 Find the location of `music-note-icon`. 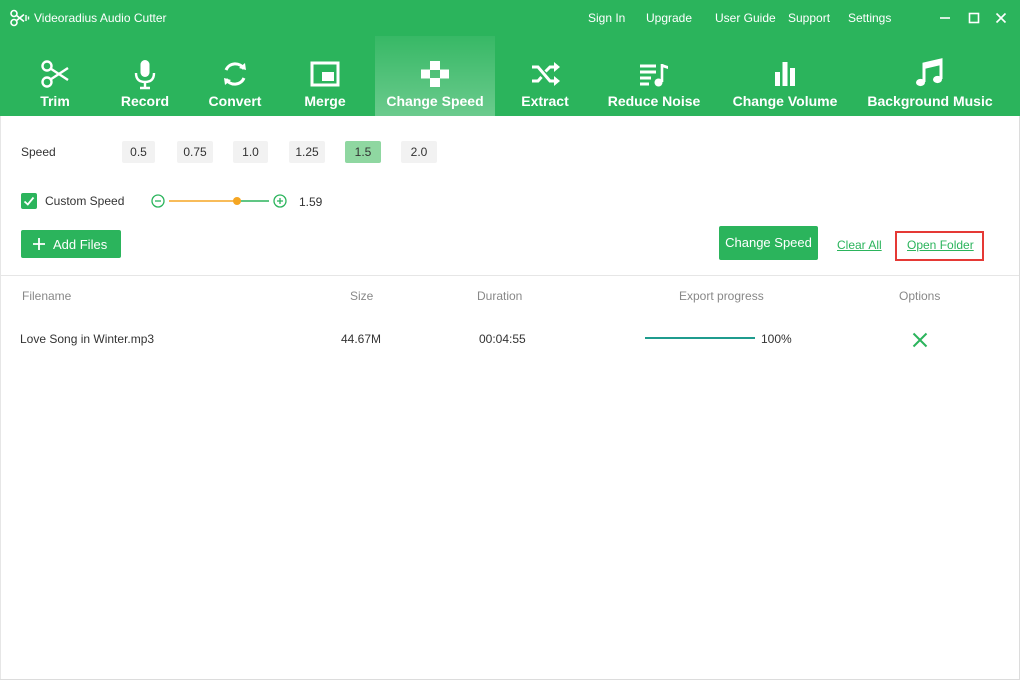

music-note-icon is located at coordinates (929, 72).